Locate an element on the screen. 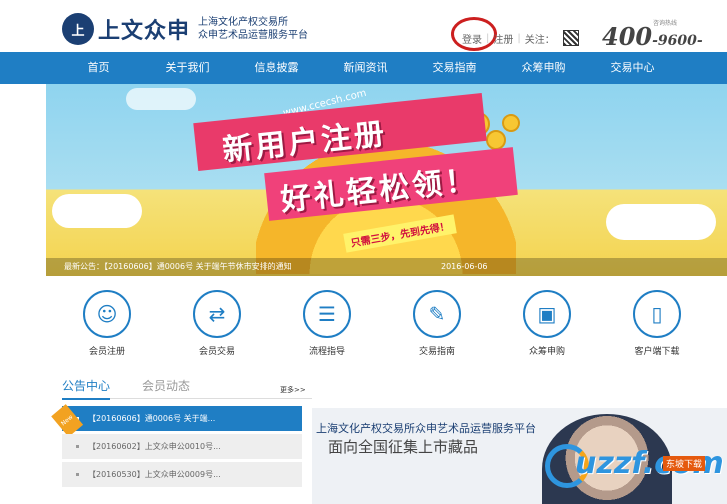 The height and width of the screenshot is (504, 727). feature-process-guide: ☰ 流程指导 is located at coordinates (327, 323).